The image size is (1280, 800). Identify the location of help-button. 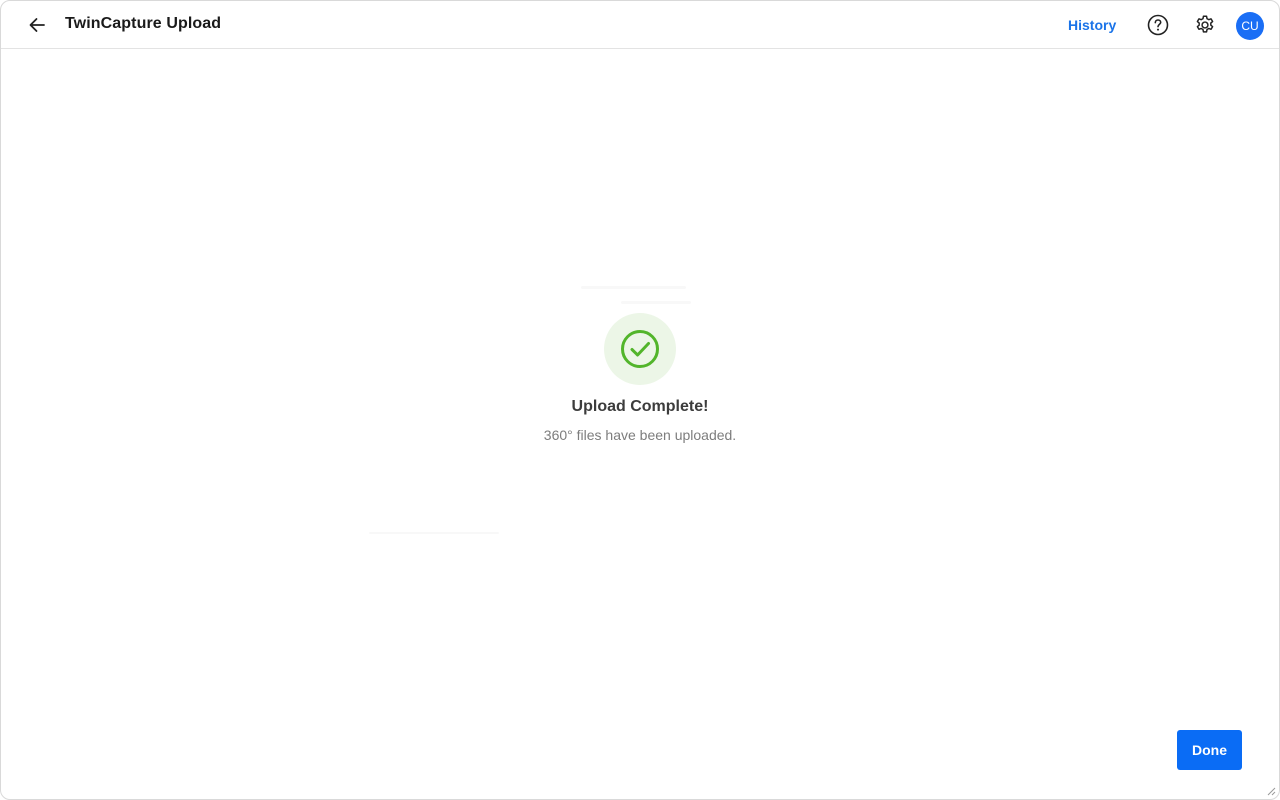
(1158, 25).